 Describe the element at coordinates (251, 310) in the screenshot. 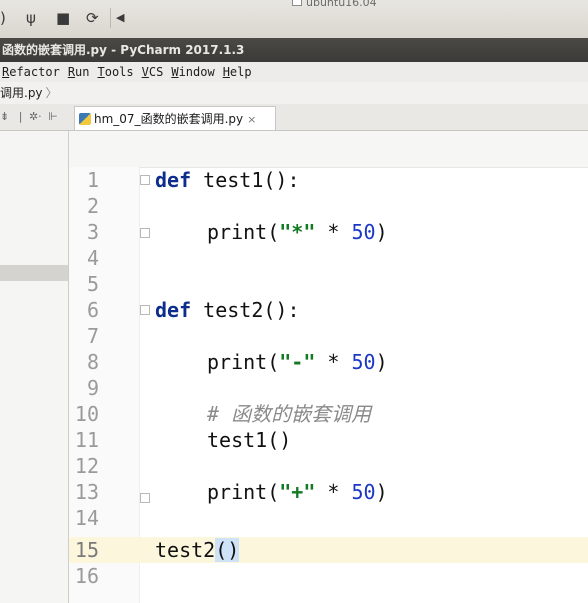

I see `function-signature: test2():` at that location.